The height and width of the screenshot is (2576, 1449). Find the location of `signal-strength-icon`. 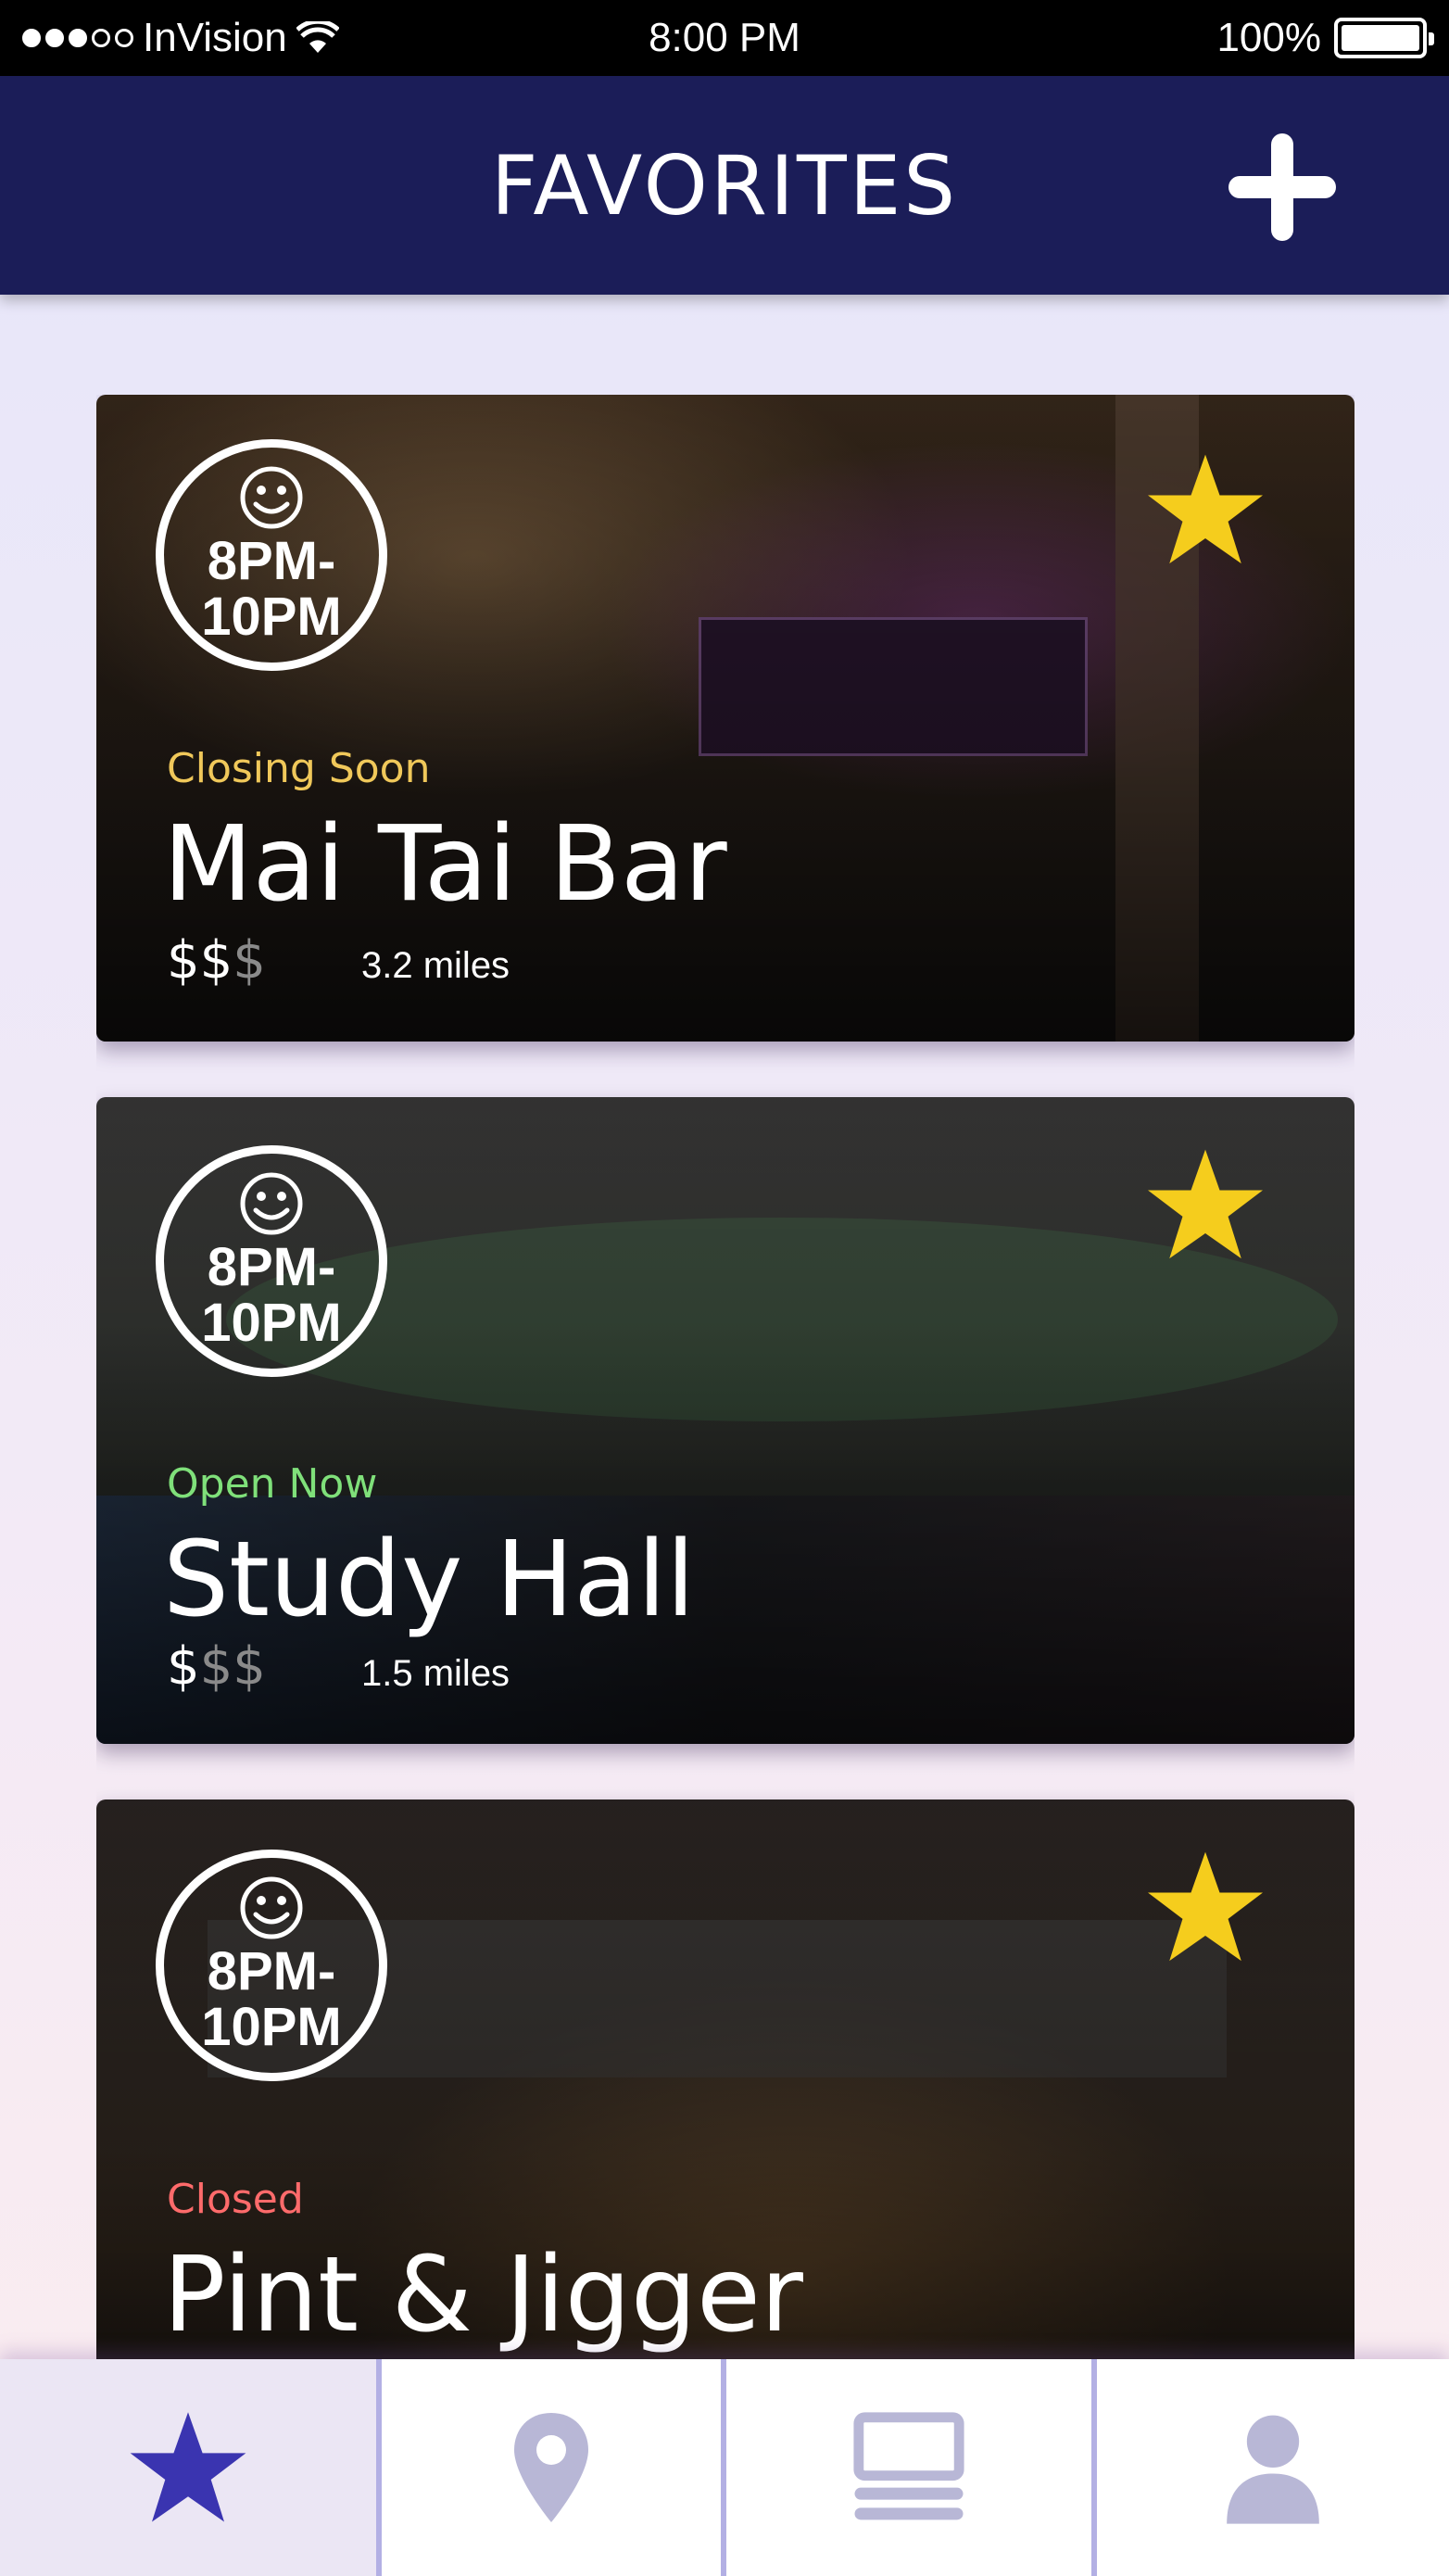

signal-strength-icon is located at coordinates (77, 38).